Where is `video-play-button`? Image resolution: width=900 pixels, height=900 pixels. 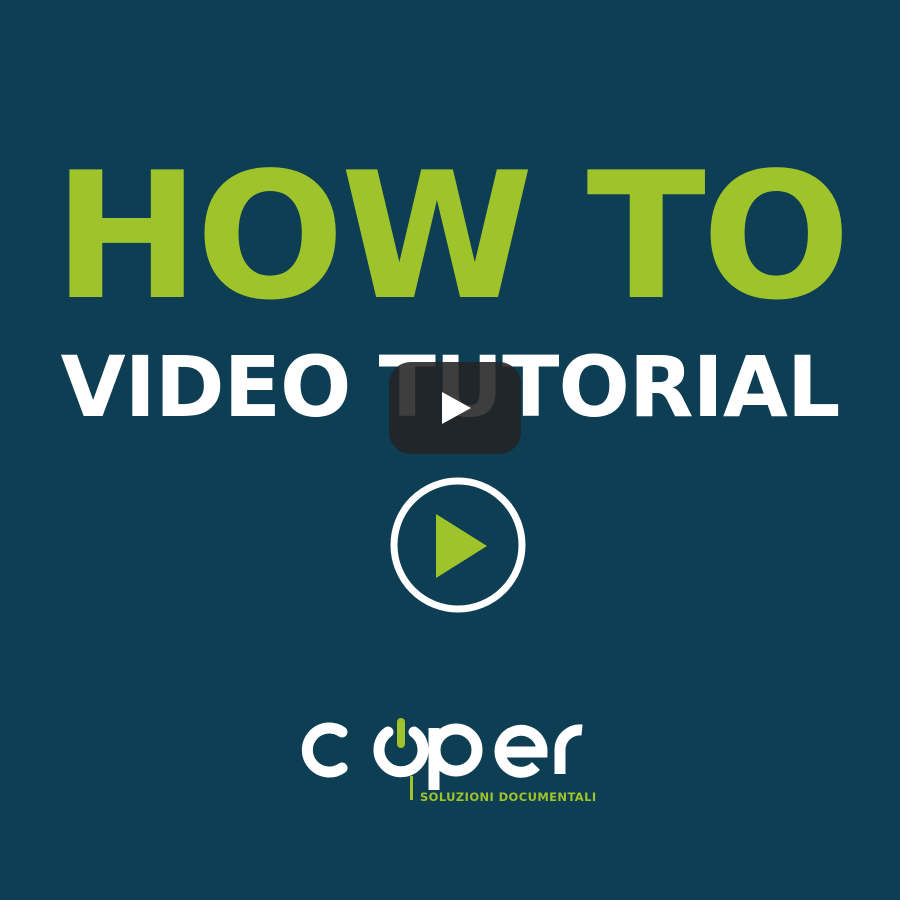 video-play-button is located at coordinates (455, 408).